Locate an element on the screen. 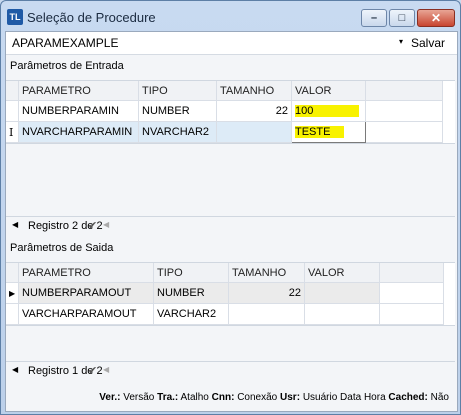 This screenshot has height=415, width=461. status-cached-label: Cached: is located at coordinates (408, 397).